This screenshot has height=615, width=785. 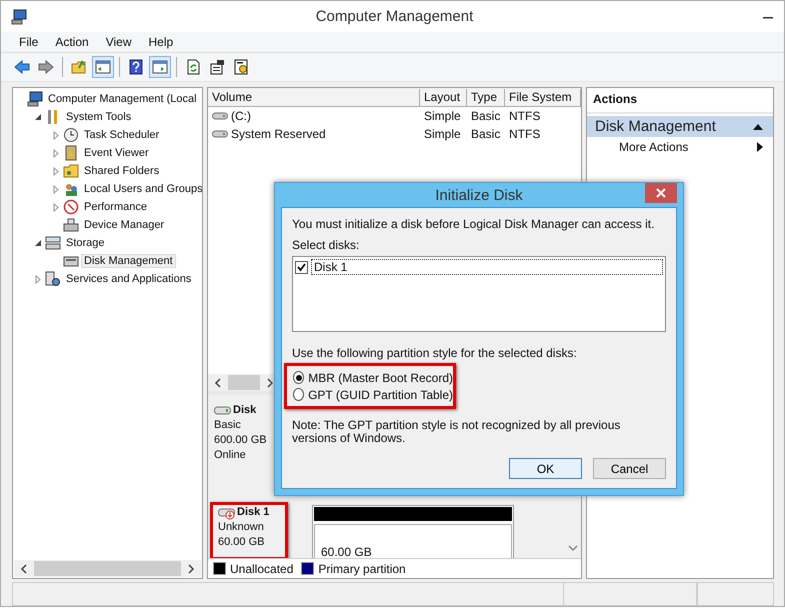 I want to click on disk-detail: Online, so click(x=230, y=455).